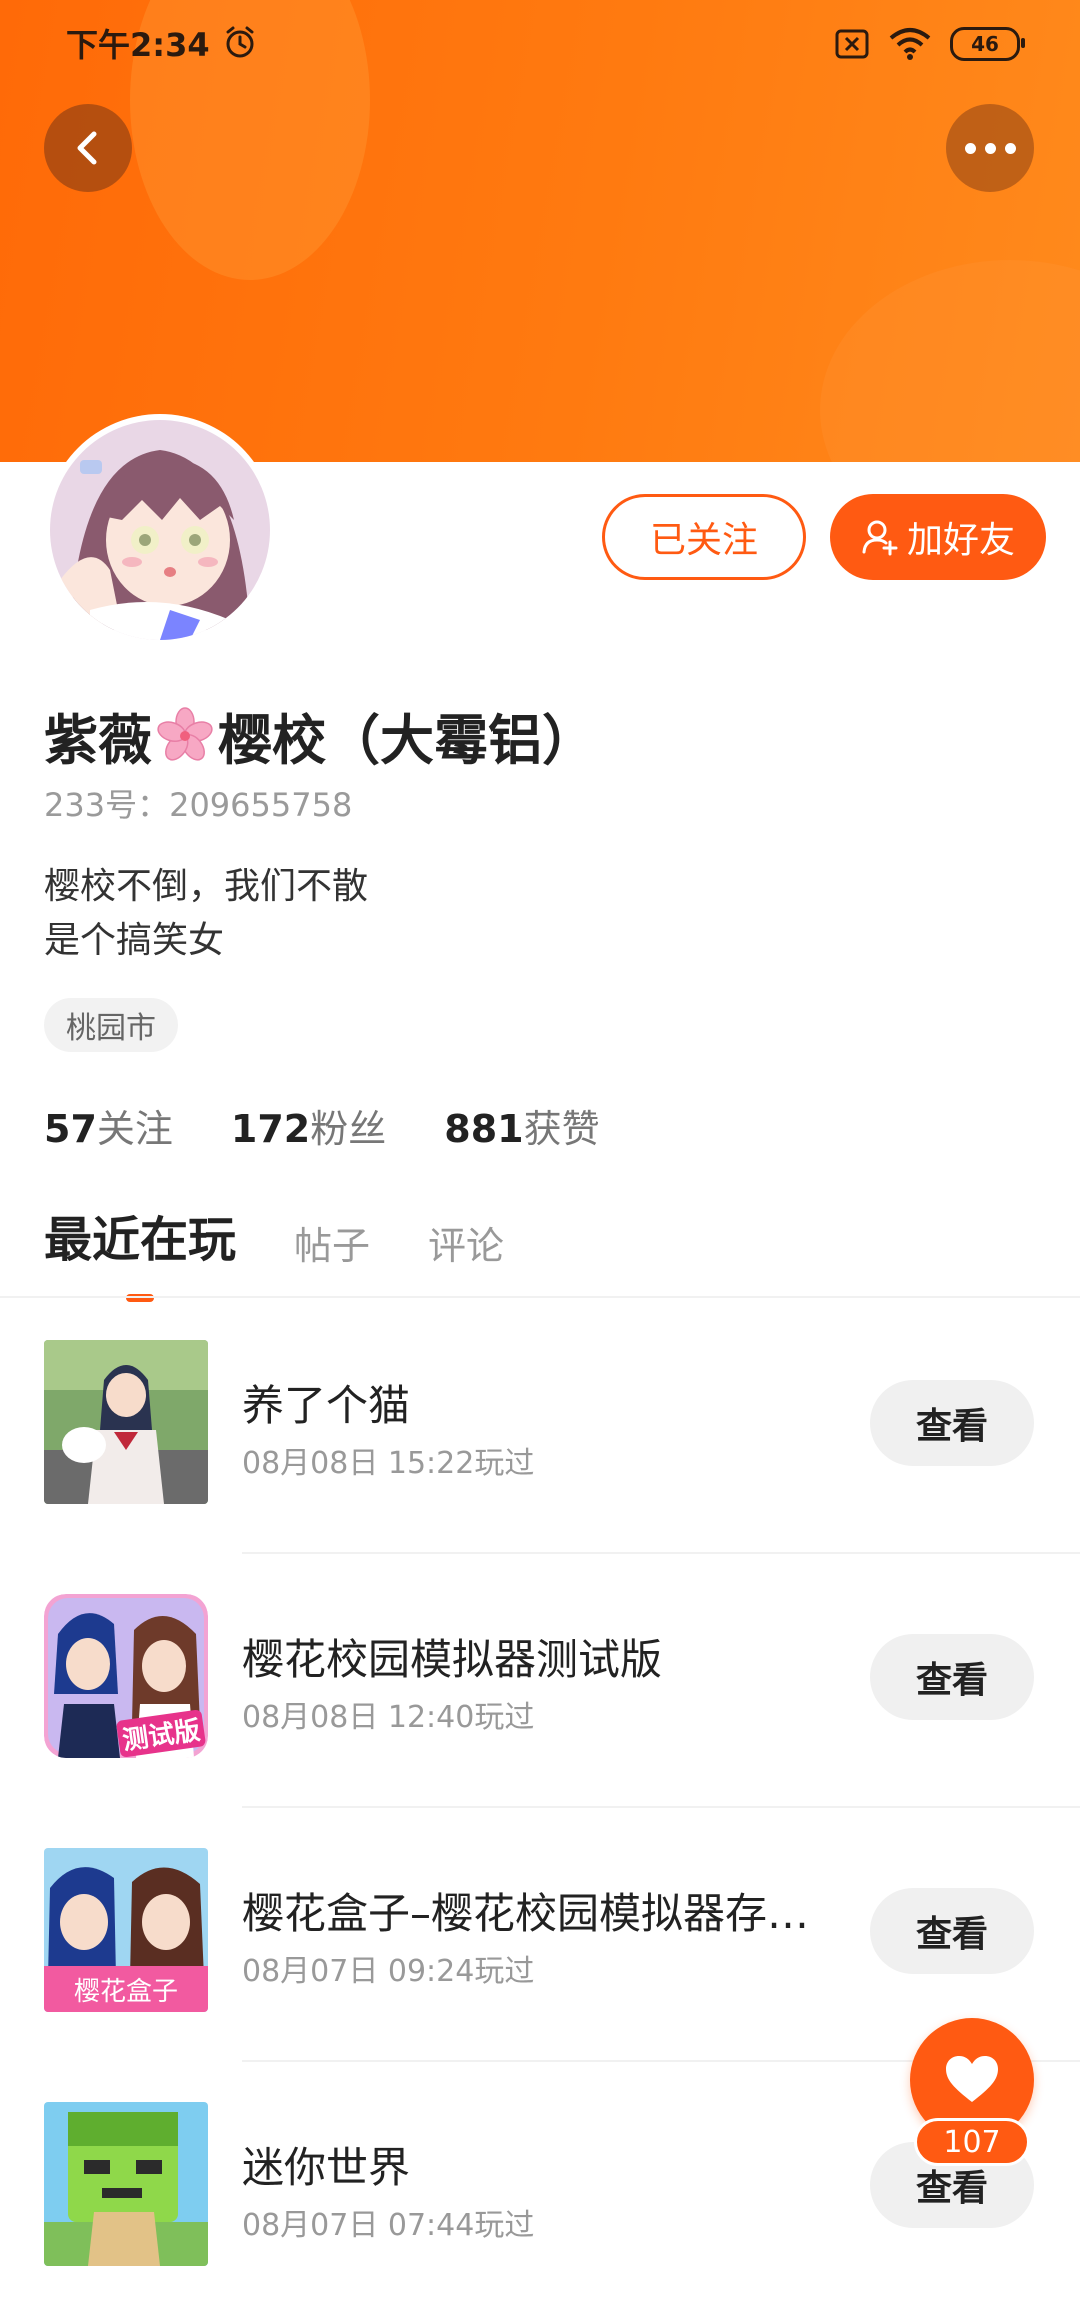  I want to click on bio-line: 樱校不倒，我们不散, so click(206, 886).